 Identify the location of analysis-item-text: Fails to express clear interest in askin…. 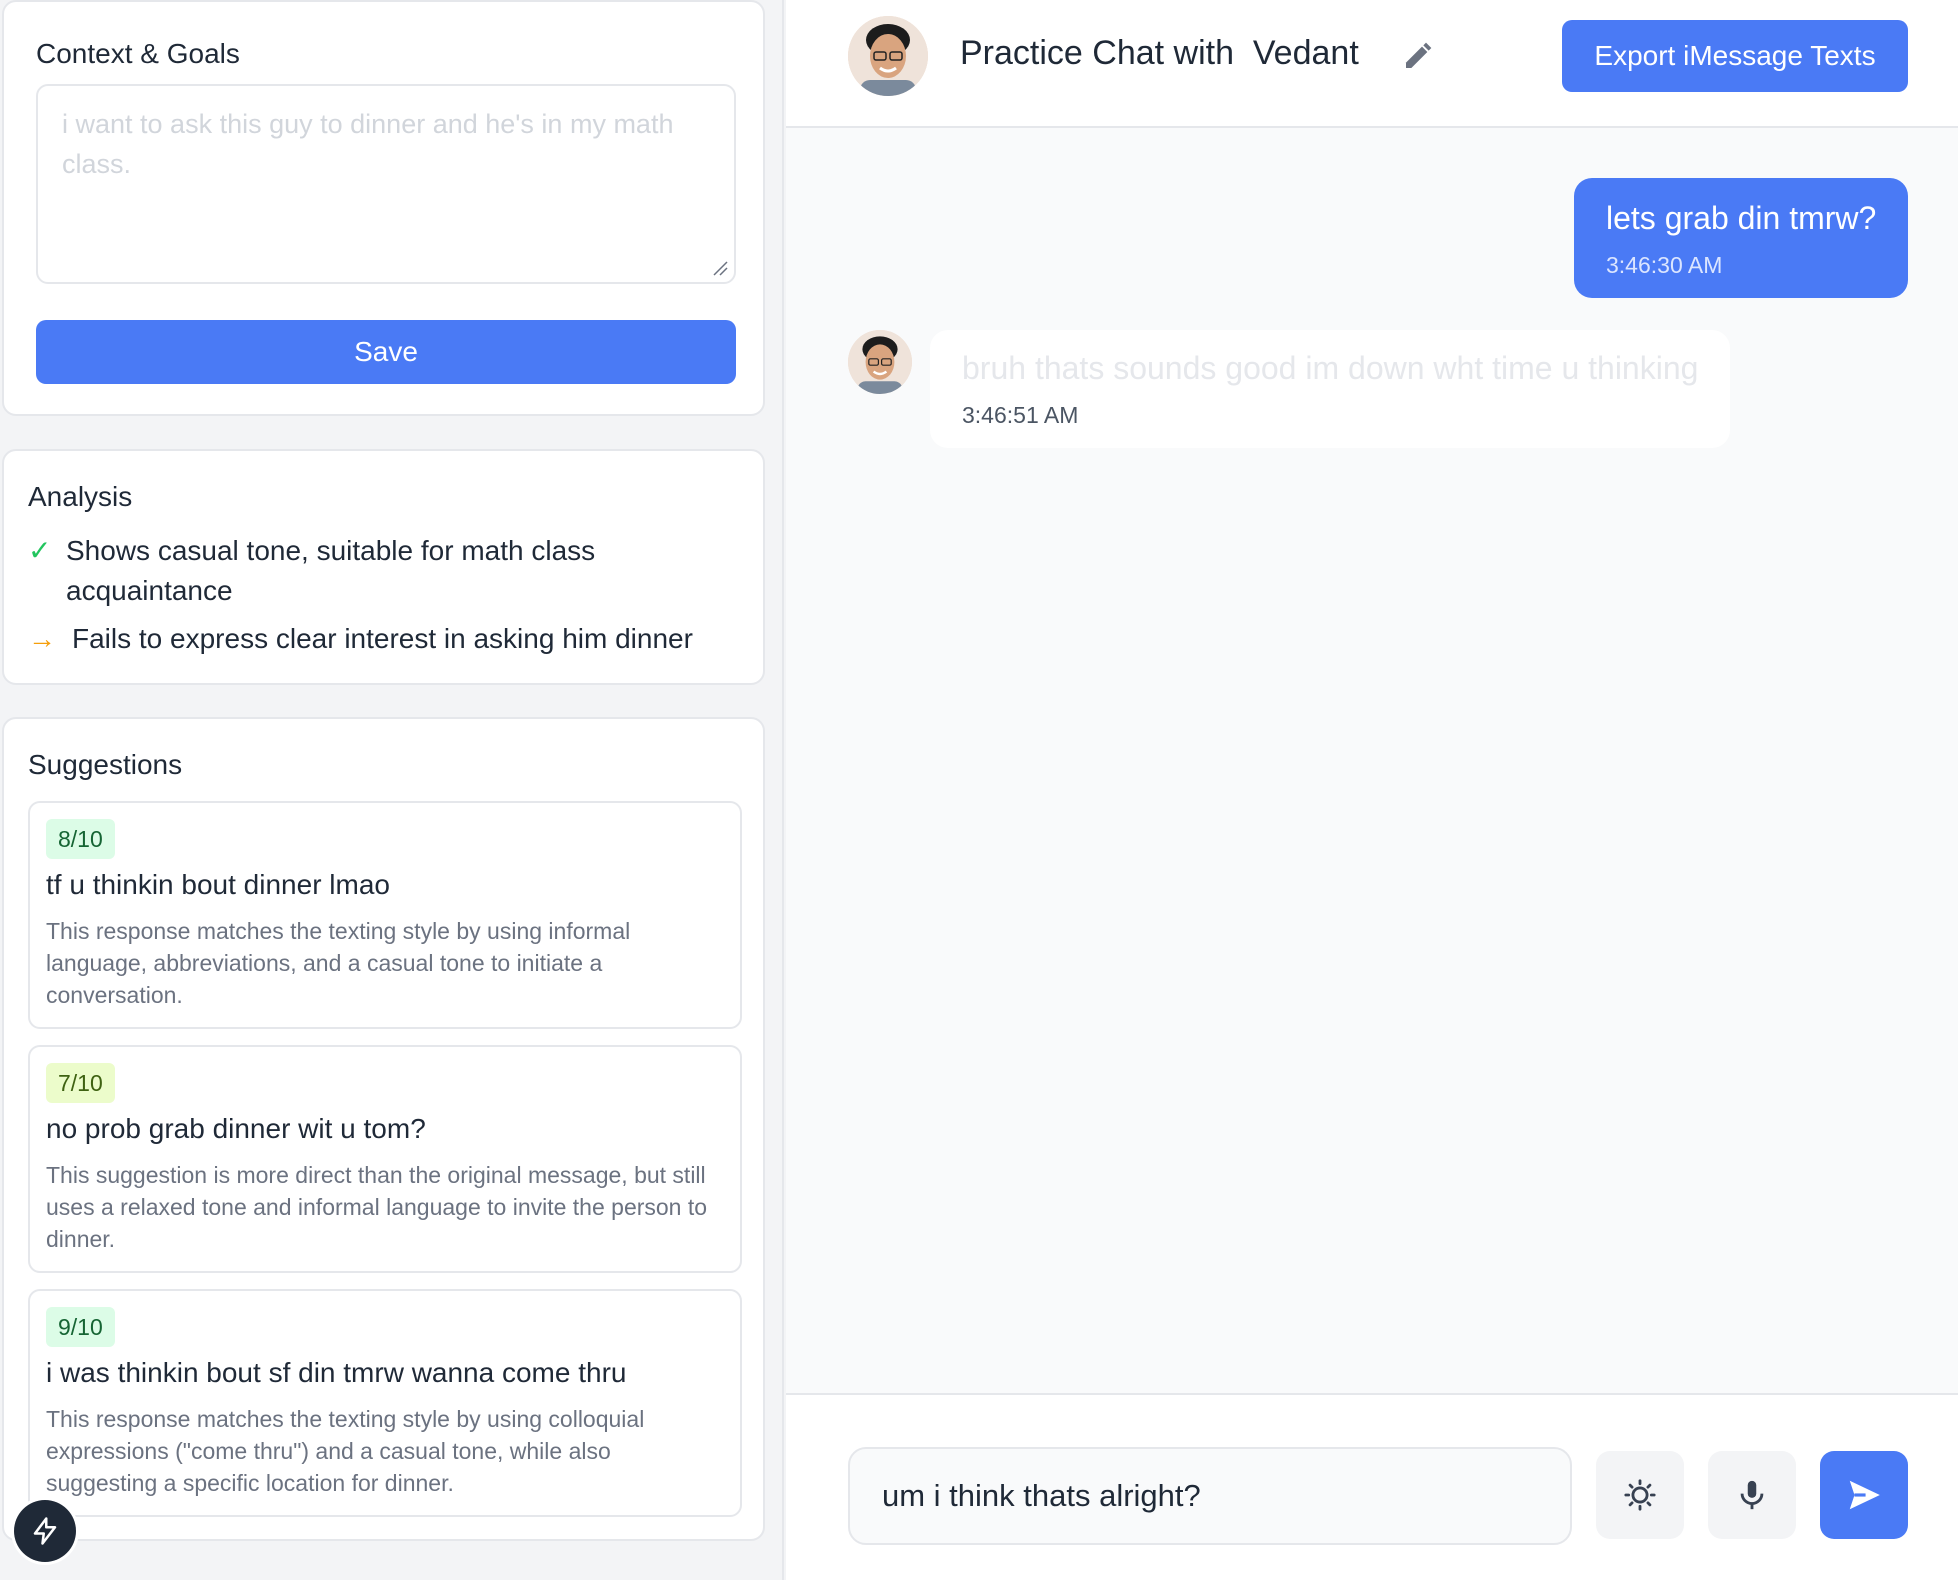
(382, 638).